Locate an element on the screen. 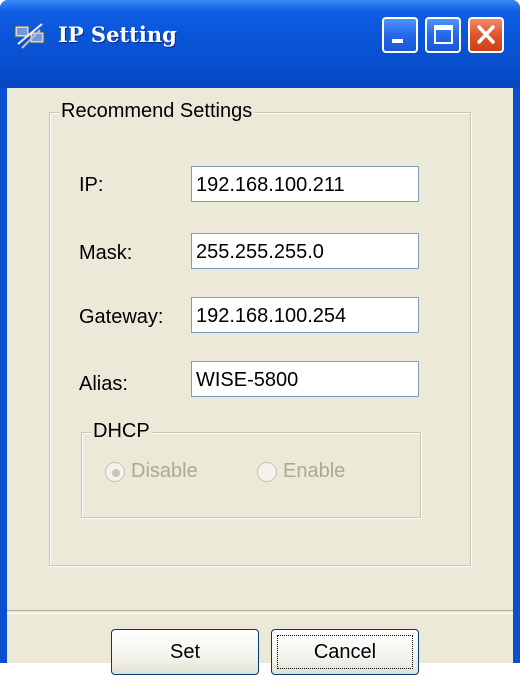 This screenshot has width=520, height=675. maximize-button is located at coordinates (443, 35).